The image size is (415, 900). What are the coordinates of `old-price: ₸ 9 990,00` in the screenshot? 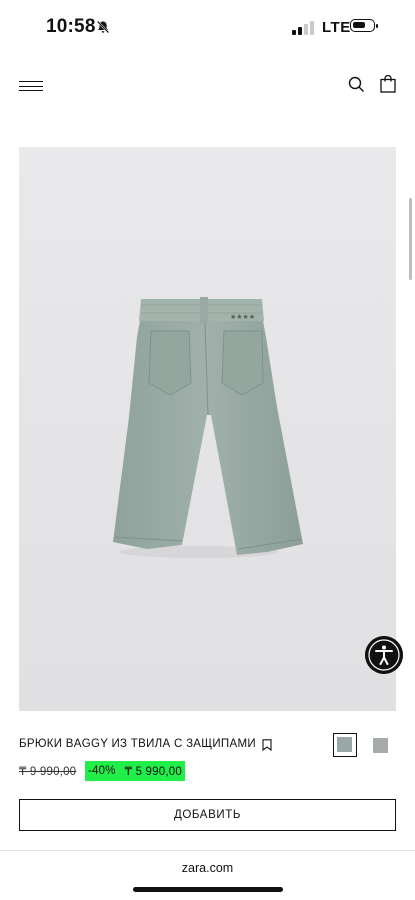 It's located at (48, 772).